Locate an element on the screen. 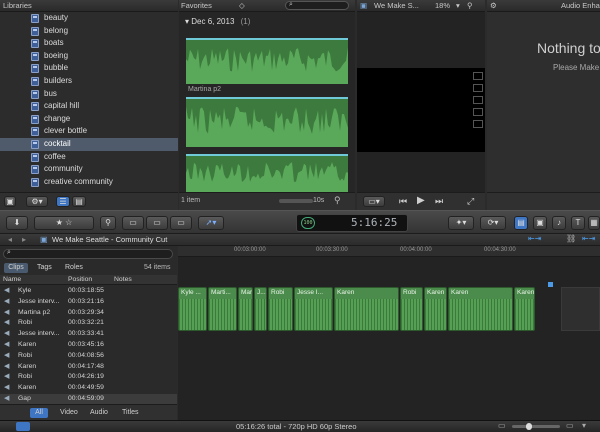 The height and width of the screenshot is (432, 600). list-view-icon: ☰ is located at coordinates (63, 201).